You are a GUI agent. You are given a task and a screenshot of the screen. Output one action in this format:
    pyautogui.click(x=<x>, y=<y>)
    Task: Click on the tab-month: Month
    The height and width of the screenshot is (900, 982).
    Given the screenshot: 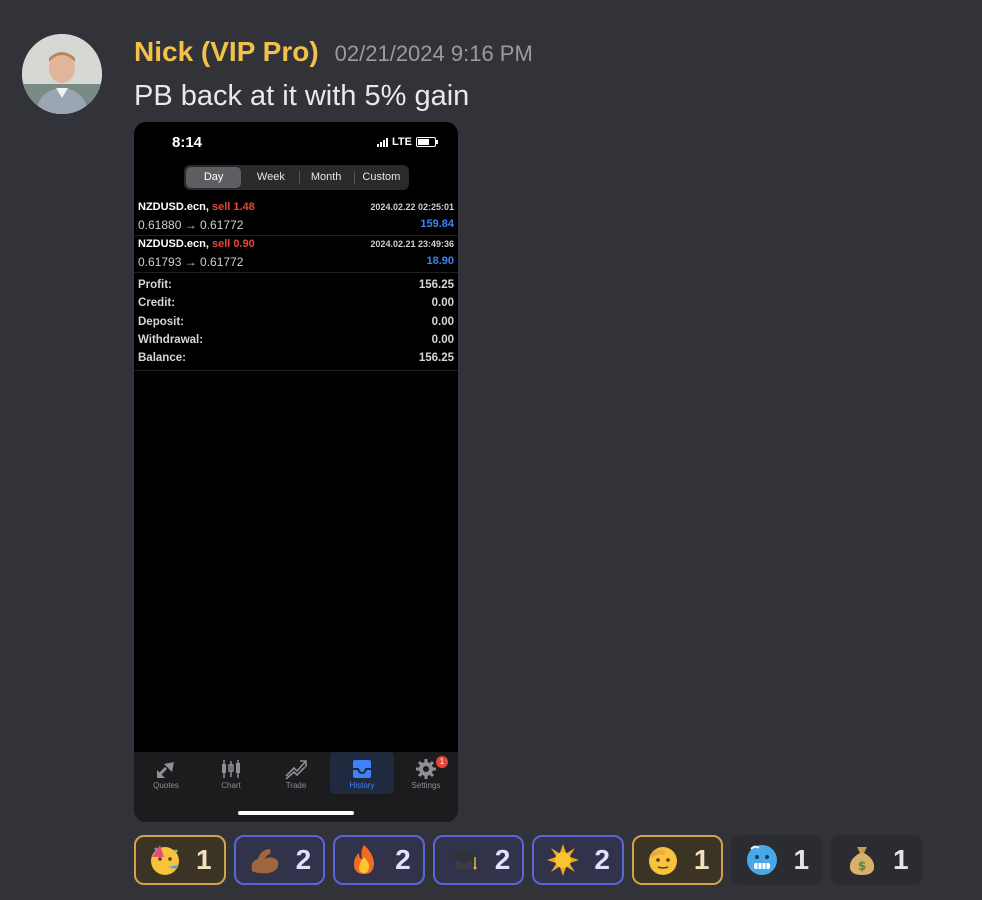 What is the action you would take?
    pyautogui.click(x=326, y=177)
    